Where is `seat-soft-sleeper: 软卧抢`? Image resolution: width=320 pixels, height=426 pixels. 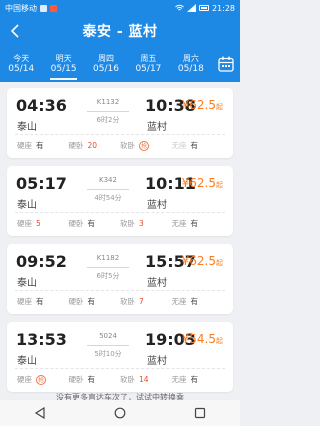
seat-soft-sleeper: 软卧抢 is located at coordinates (146, 145).